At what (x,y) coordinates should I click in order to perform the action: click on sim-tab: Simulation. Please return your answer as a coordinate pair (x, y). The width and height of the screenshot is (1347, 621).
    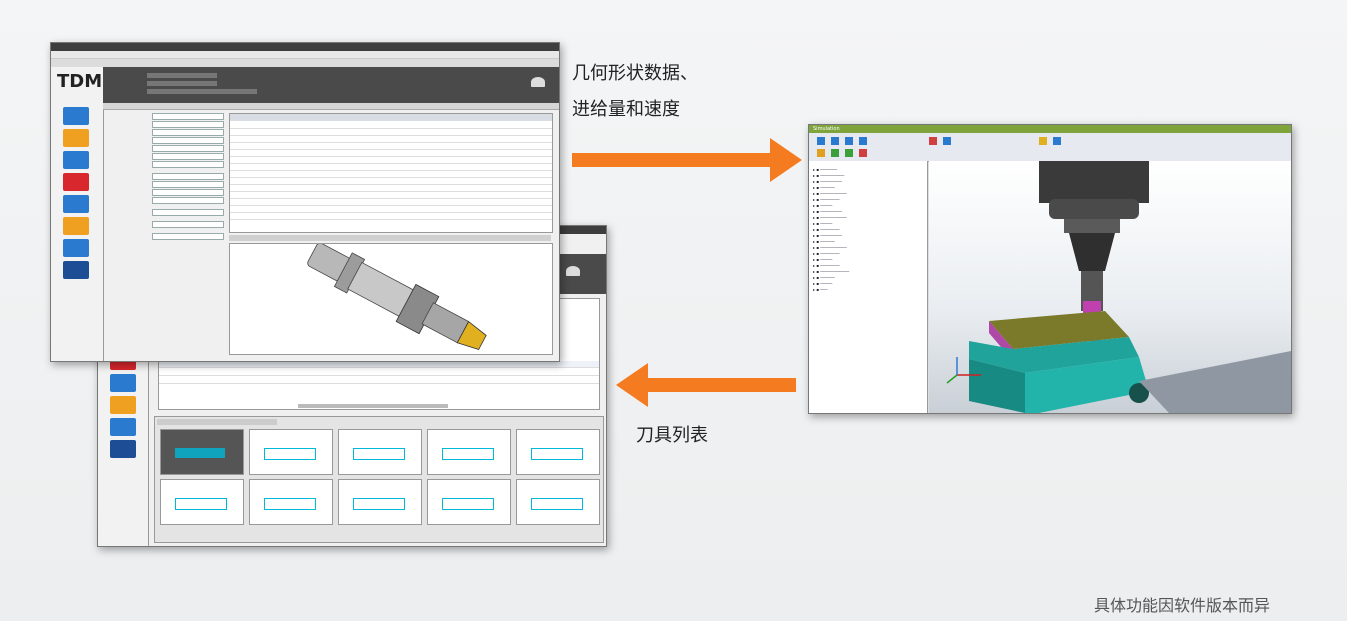
    Looking at the image, I should click on (826, 129).